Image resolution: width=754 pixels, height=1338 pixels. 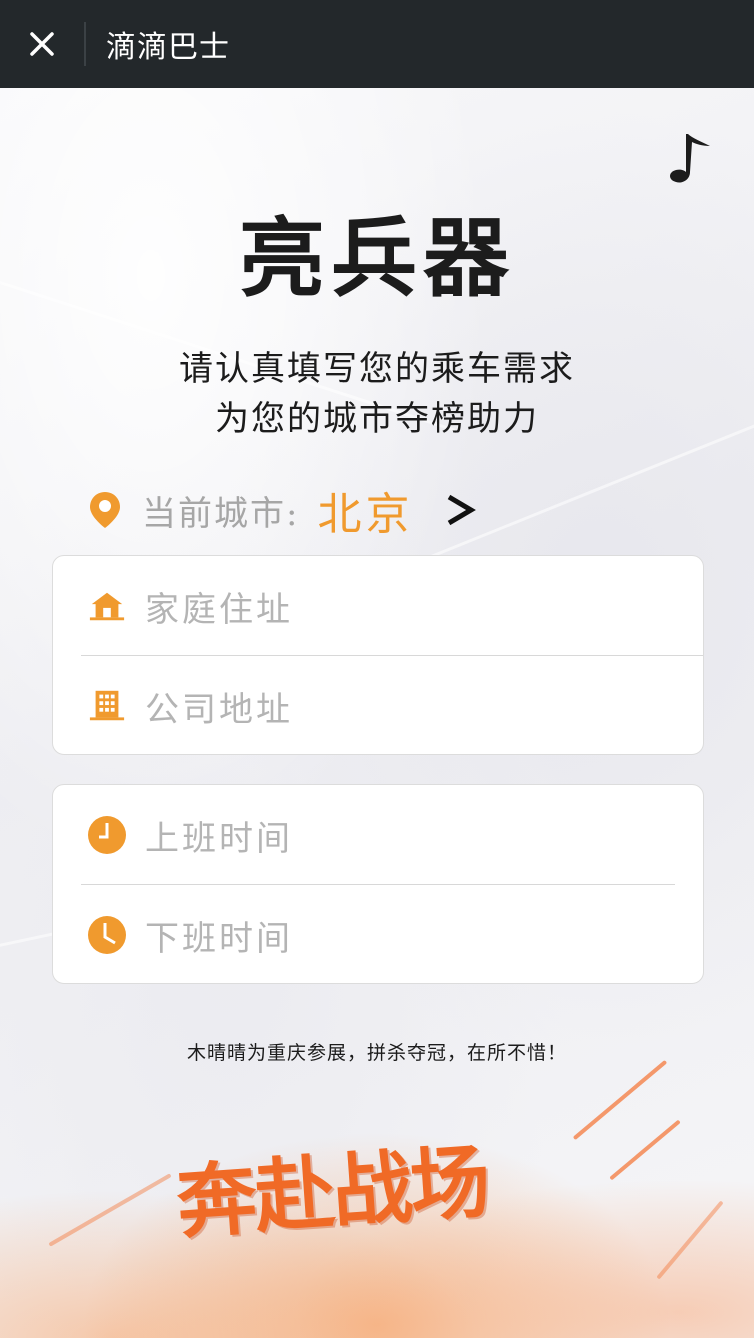 I want to click on subline: 请认真填写您的乘车需求 为您的城市夺榜助力, so click(x=377, y=394).